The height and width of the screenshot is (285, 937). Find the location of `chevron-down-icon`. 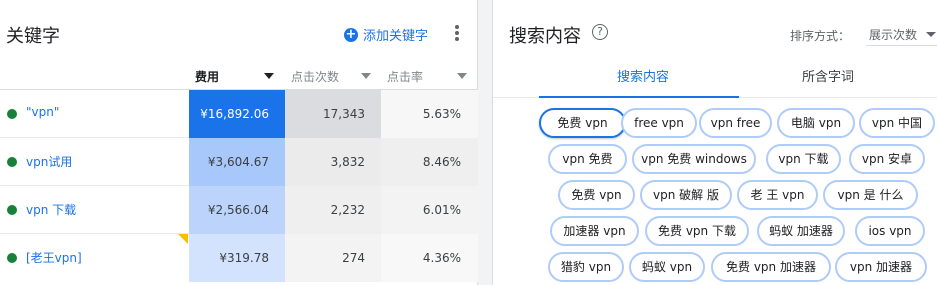

chevron-down-icon is located at coordinates (931, 34).